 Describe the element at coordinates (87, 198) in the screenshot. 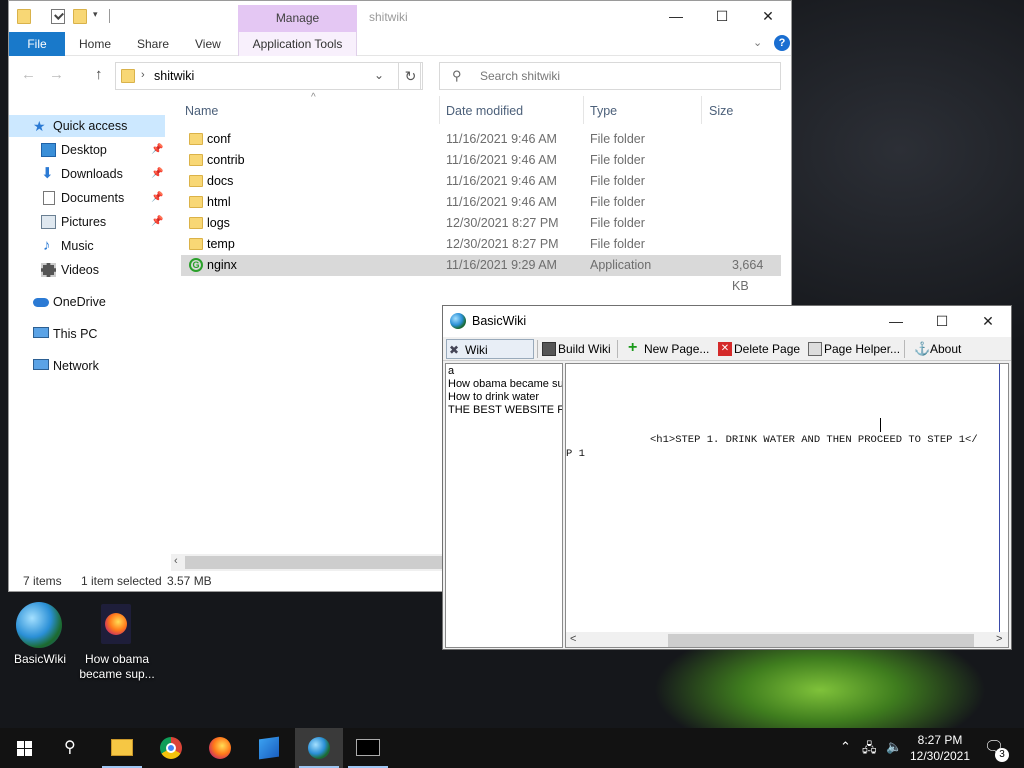

I see `sidebar-item-documents: Documents 📌` at that location.